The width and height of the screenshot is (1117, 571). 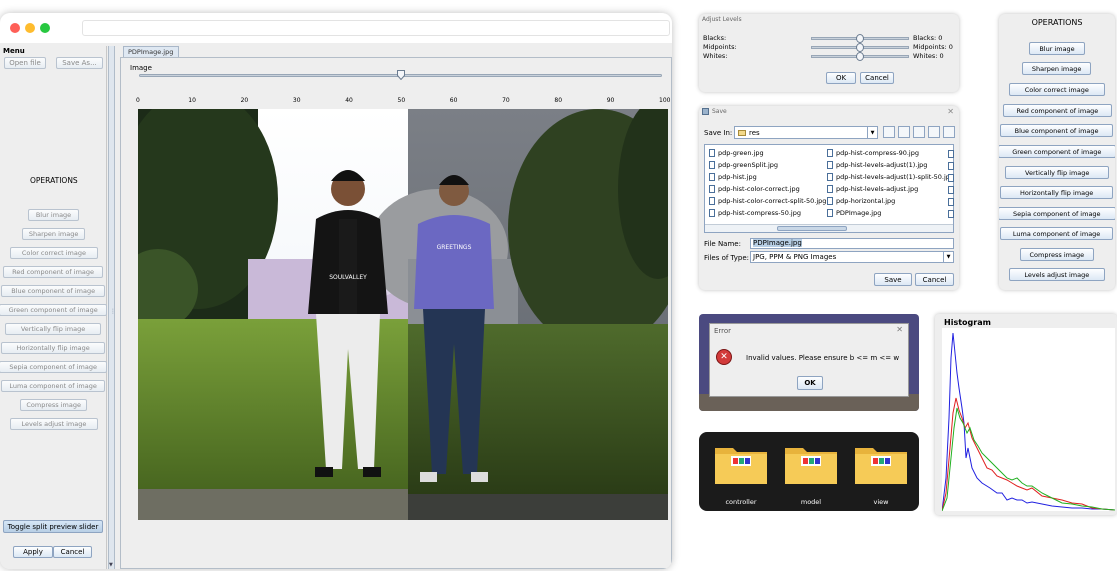 I want to click on file-item: pdp-hist-levels-adjust(1).jpg, so click(x=877, y=165).